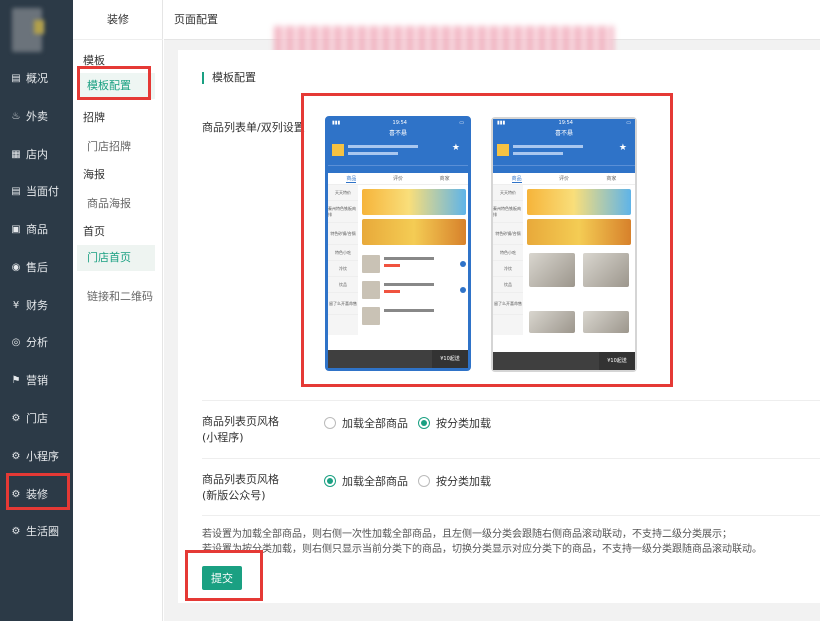  I want to click on sidebar-item-store: ⚙ 门店, so click(36, 418).